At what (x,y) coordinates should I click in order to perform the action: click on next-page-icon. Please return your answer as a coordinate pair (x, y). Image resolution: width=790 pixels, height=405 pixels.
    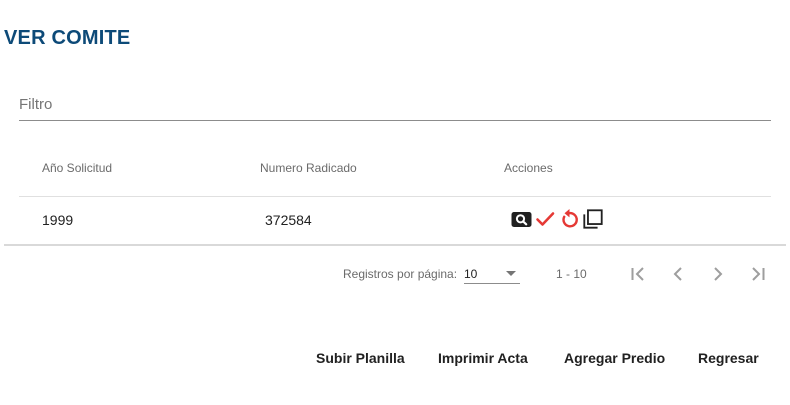
    Looking at the image, I should click on (718, 274).